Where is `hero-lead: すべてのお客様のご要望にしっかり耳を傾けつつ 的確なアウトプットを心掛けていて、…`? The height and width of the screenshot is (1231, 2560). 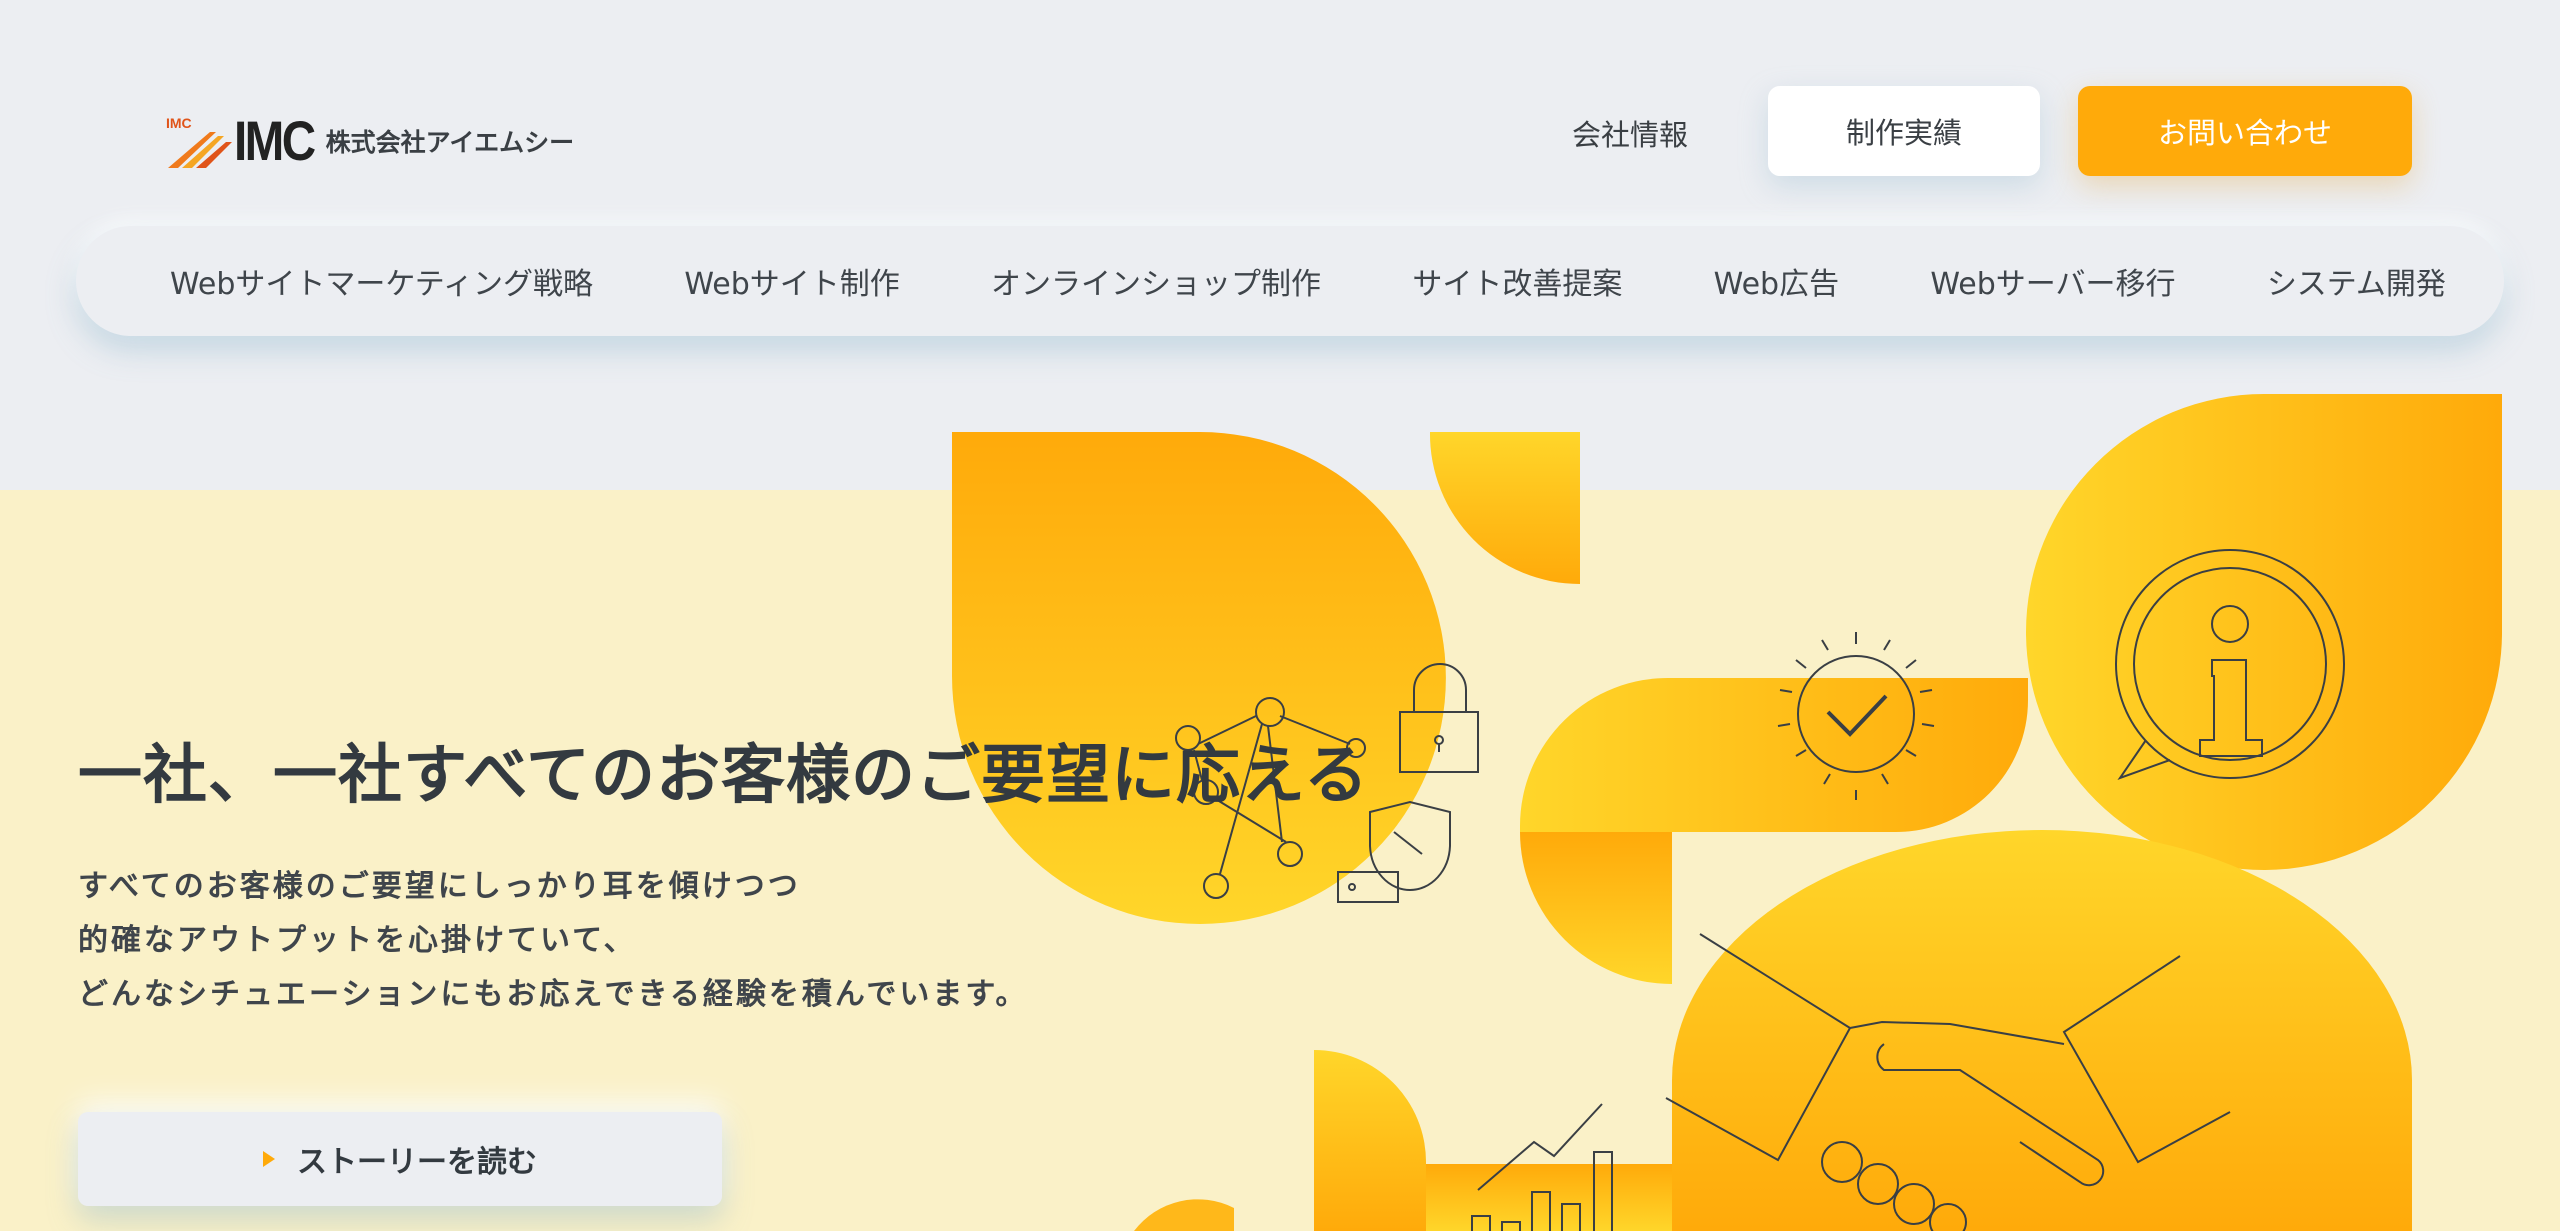 hero-lead: すべてのお客様のご要望にしっかり耳を傾けつつ 的確なアウトプットを心掛けていて、… is located at coordinates (553, 941).